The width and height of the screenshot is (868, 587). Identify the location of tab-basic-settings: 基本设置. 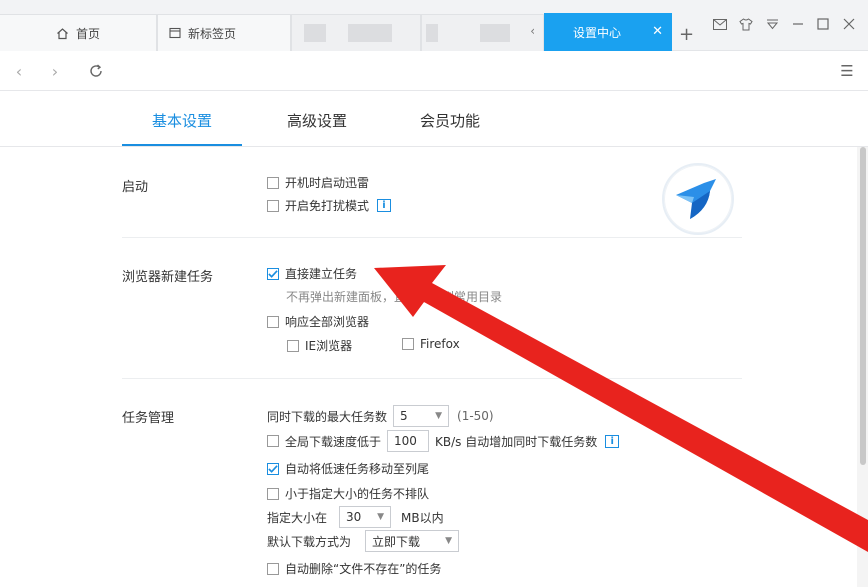
(182, 120).